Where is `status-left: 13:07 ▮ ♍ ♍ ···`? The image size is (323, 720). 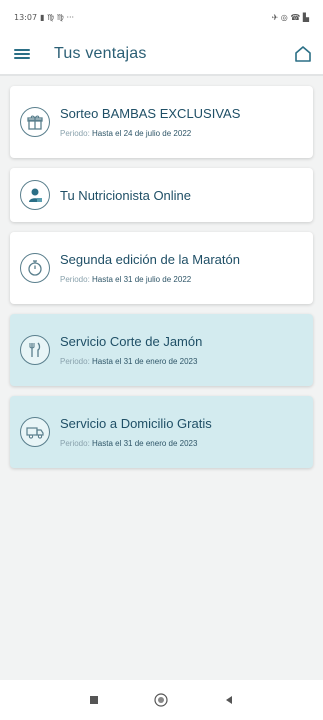
status-left: 13:07 ▮ ♍ ♍ ··· is located at coordinates (44, 17).